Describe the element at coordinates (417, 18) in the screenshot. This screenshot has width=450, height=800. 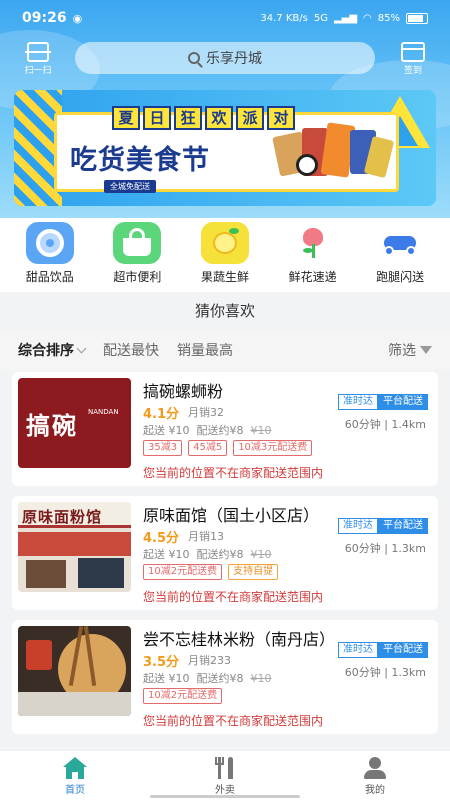
I see `battery-icon` at that location.